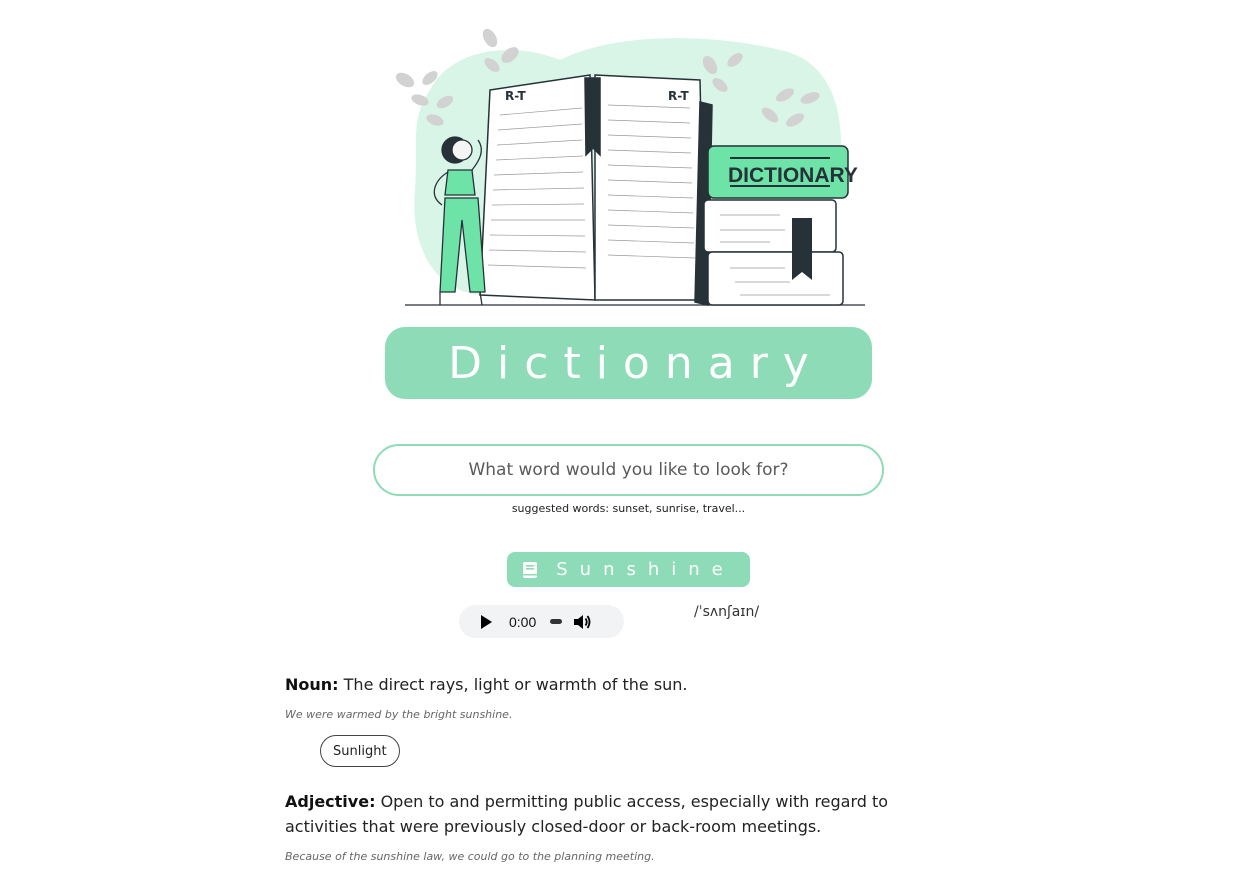  What do you see at coordinates (636, 363) in the screenshot?
I see `app-title: Dictionary` at bounding box center [636, 363].